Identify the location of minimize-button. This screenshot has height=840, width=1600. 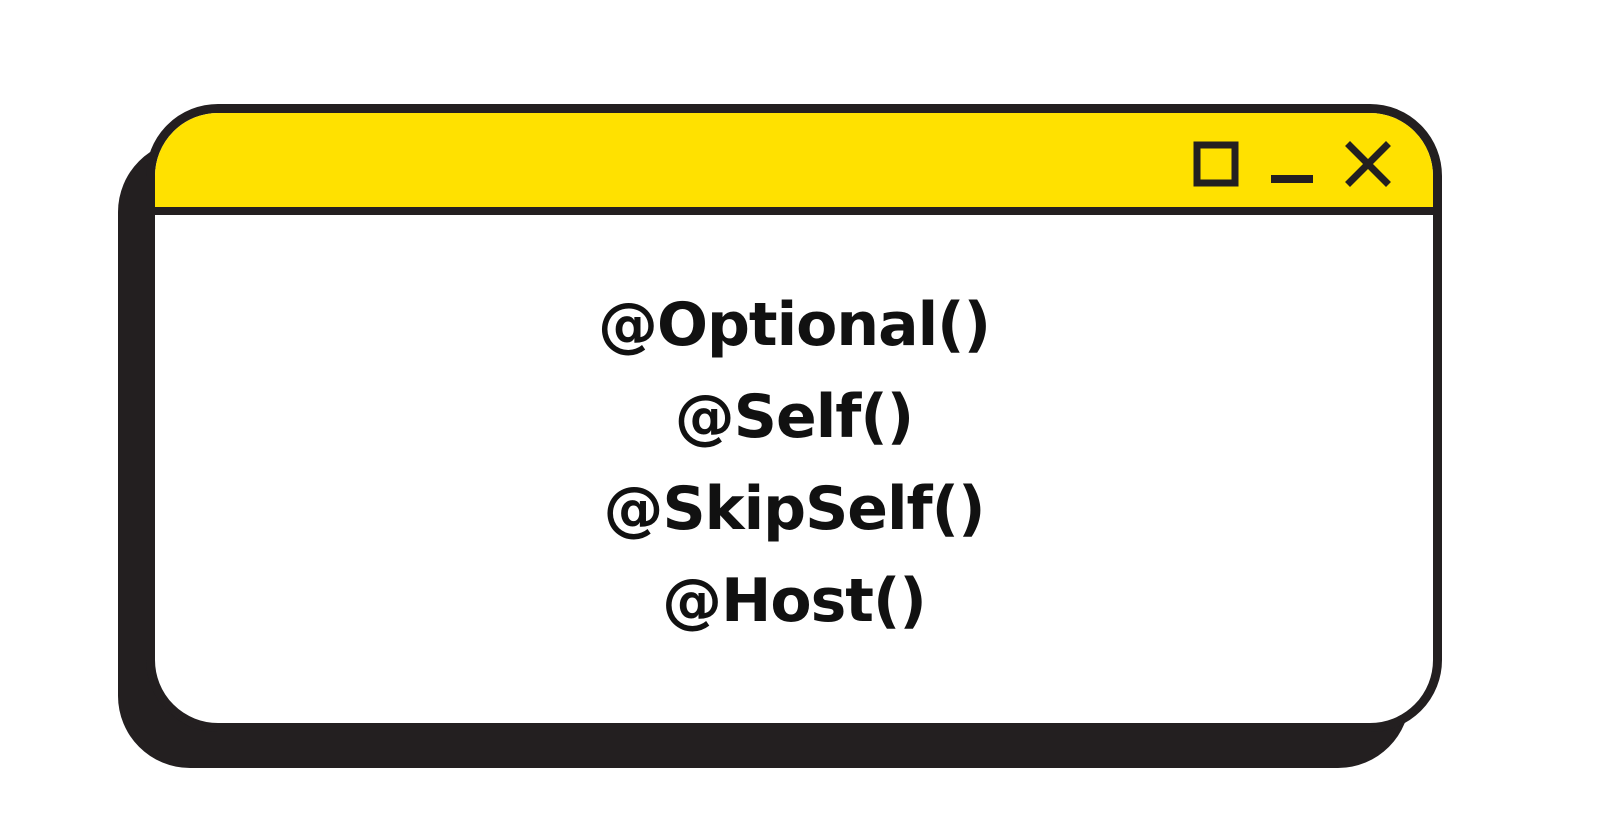
(1292, 164).